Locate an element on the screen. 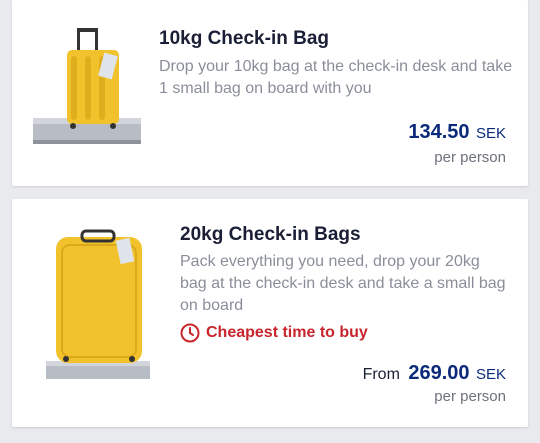 Image resolution: width=540 pixels, height=443 pixels. price: From 269.00 SEK is located at coordinates (434, 373).